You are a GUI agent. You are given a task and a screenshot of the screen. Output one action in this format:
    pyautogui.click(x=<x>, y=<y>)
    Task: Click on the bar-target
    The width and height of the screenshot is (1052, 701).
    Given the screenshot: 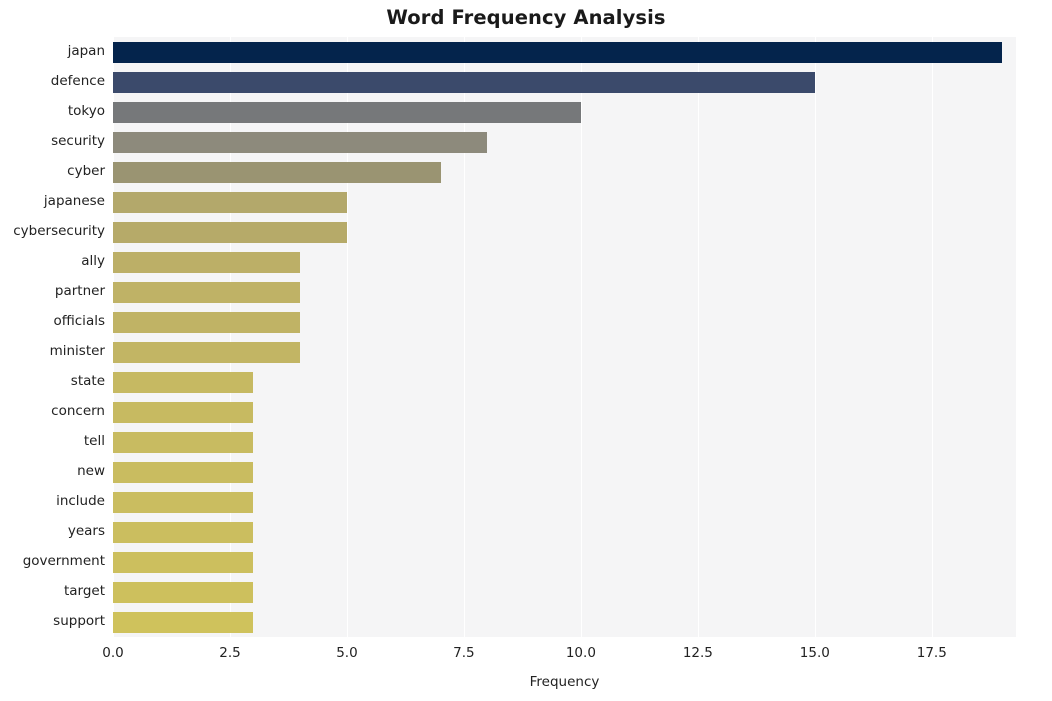 What is the action you would take?
    pyautogui.click(x=183, y=592)
    